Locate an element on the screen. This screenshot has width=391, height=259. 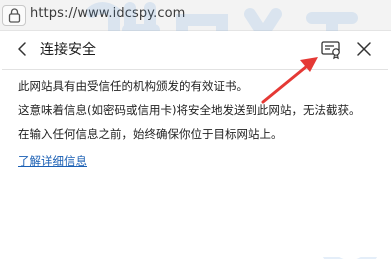
view-certificate-button is located at coordinates (331, 49).